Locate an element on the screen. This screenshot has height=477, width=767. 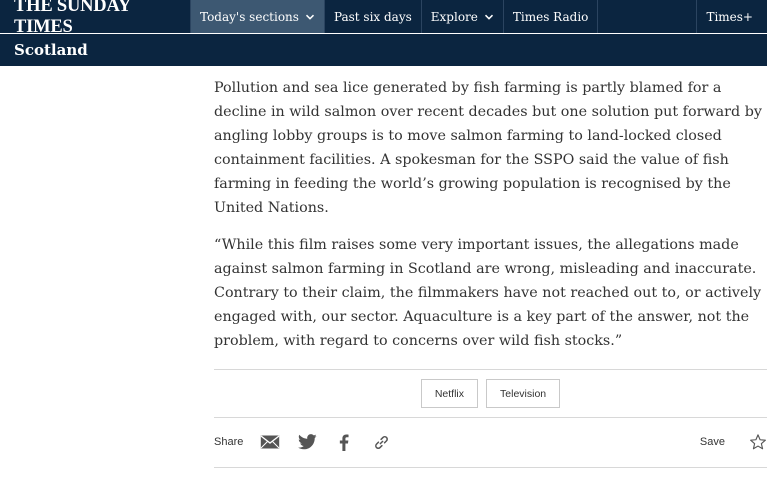
twitter-icon is located at coordinates (307, 442).